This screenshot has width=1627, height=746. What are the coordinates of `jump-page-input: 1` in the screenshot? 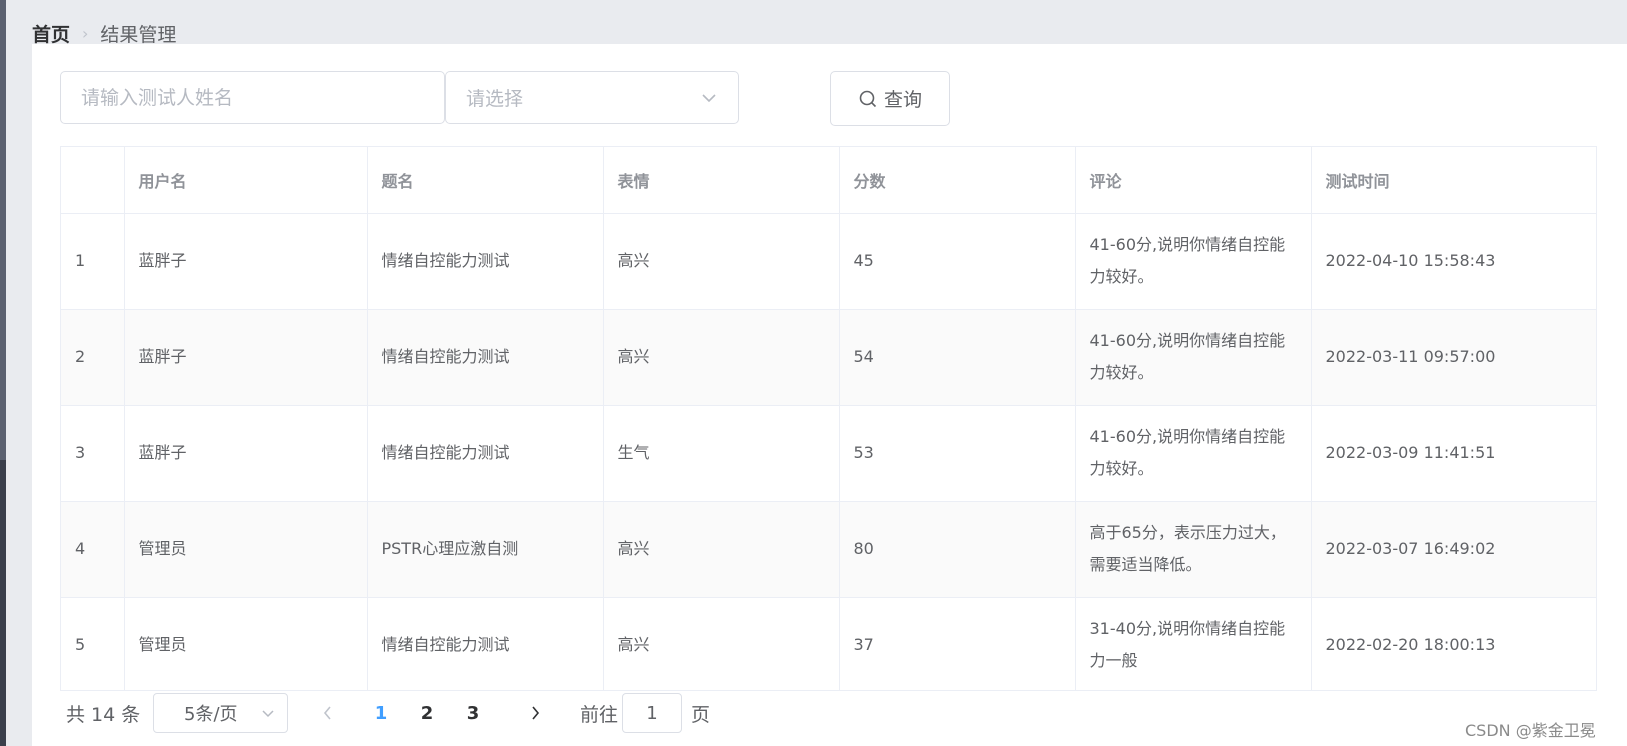 It's located at (652, 713).